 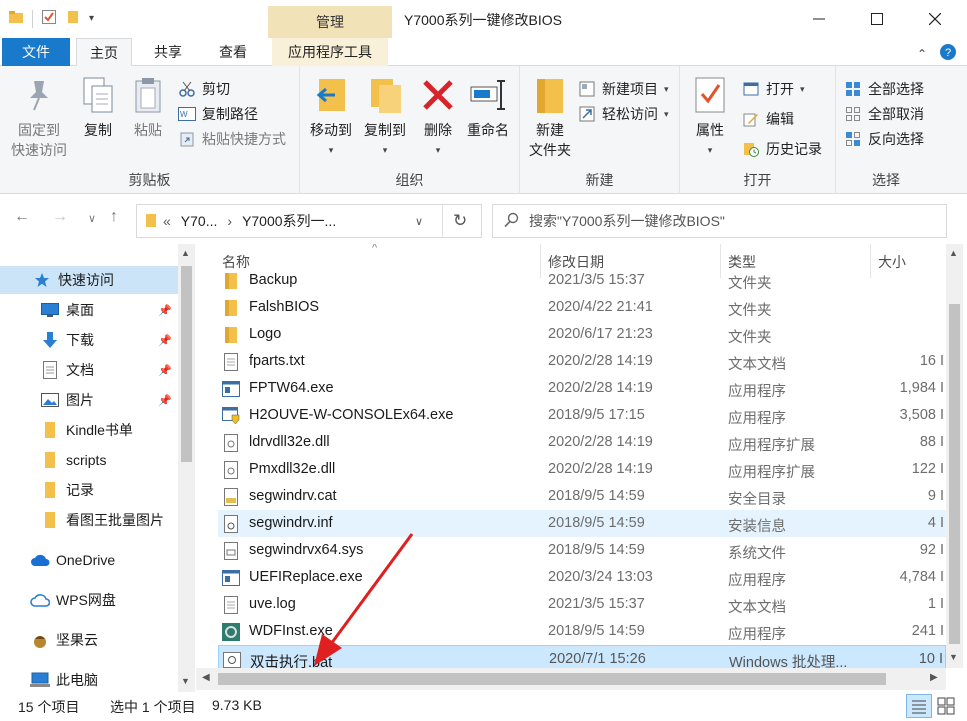 What do you see at coordinates (884, 114) in the screenshot?
I see `select-none-button: 全部取消` at bounding box center [884, 114].